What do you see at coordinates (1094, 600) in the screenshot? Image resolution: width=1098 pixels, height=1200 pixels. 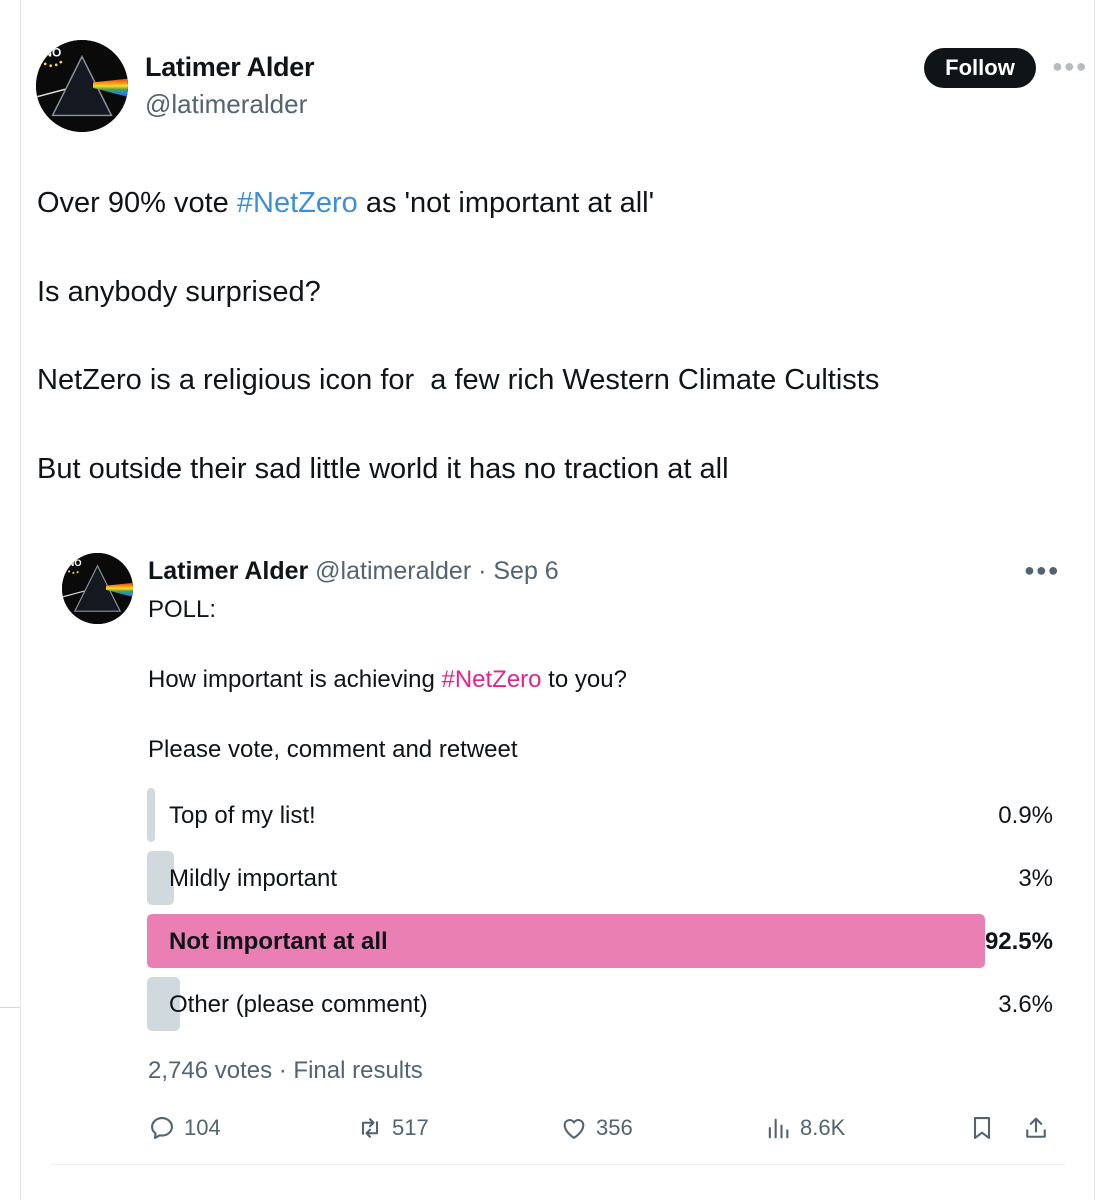 I see `right-border` at bounding box center [1094, 600].